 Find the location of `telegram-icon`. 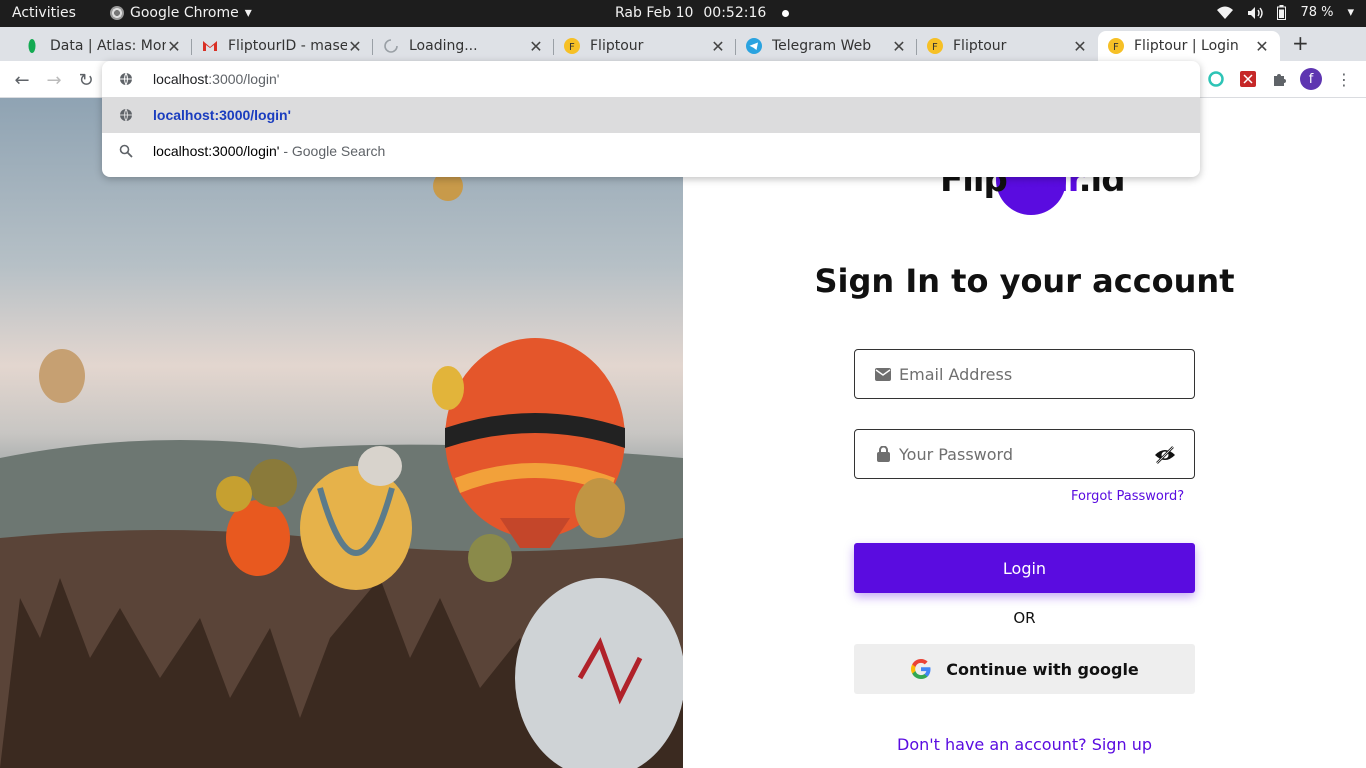

telegram-icon is located at coordinates (754, 46).